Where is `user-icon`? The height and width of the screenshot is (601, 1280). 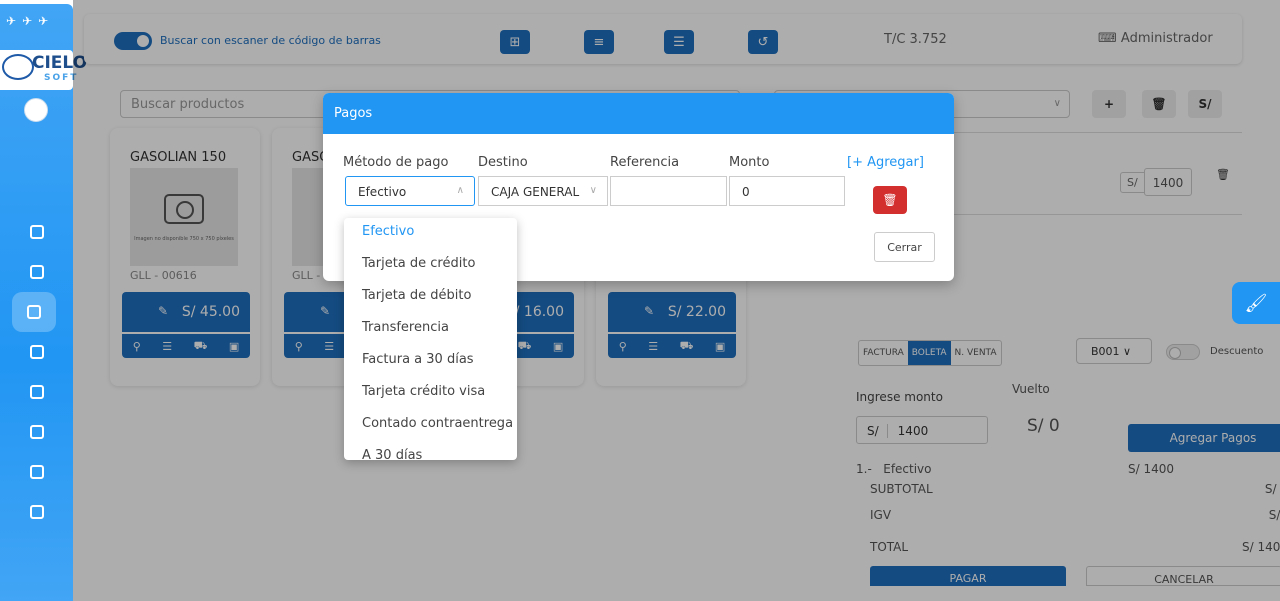
user-icon is located at coordinates (36, 472).